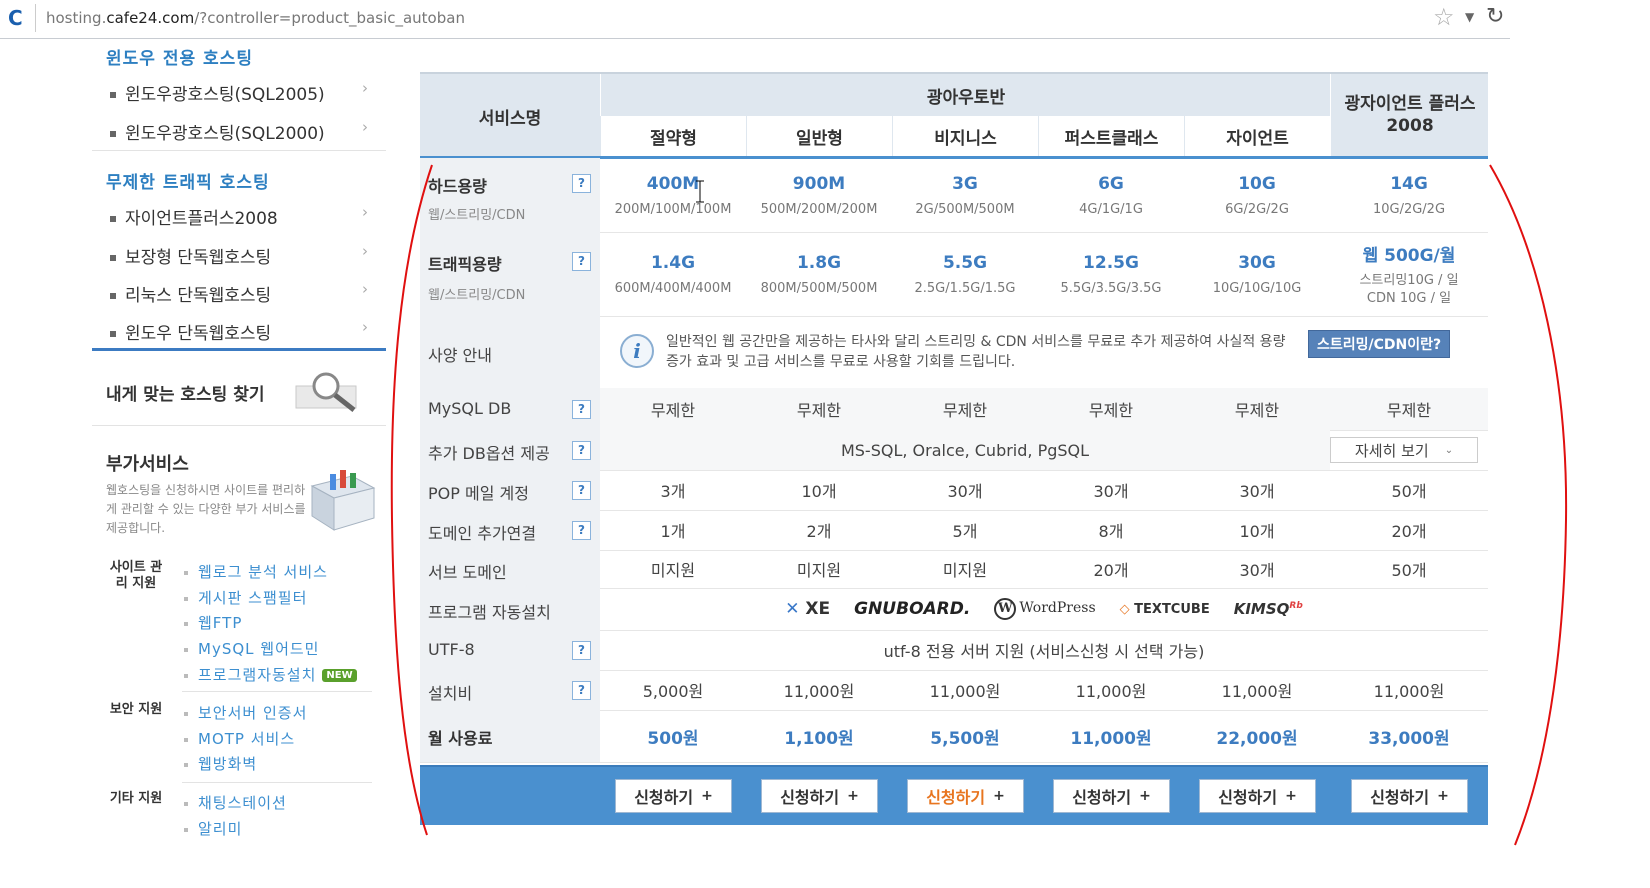 This screenshot has height=888, width=1650. Describe the element at coordinates (954, 650) in the screenshot. I see `table-row-utf8: UTF-8 ? utf-8 전용 서버 지원 (서비스신청 시 선택 가능)` at that location.